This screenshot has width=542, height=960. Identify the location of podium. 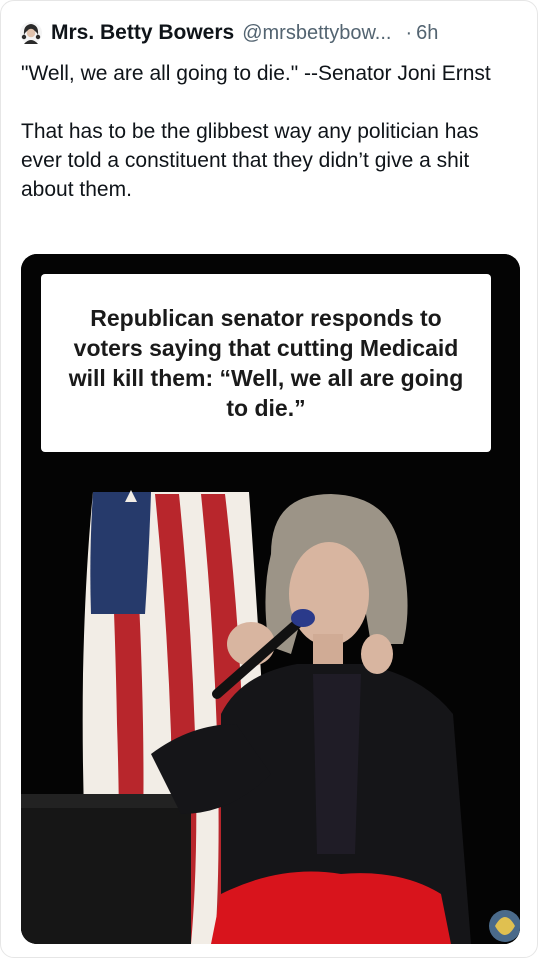
(106, 869).